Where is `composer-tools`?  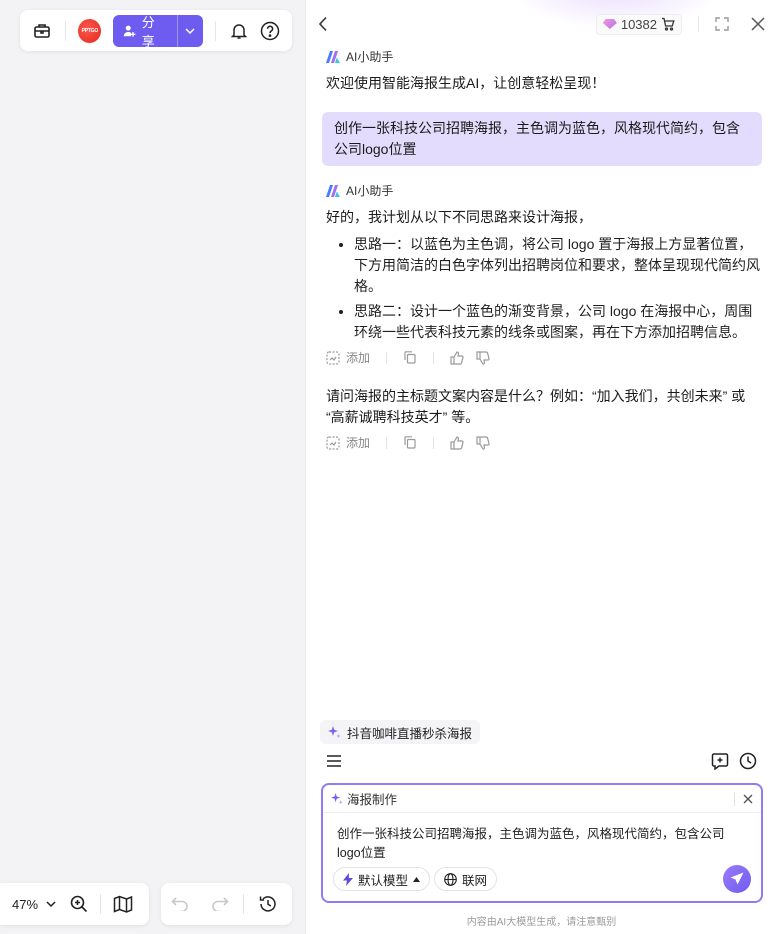
composer-tools is located at coordinates (541, 761).